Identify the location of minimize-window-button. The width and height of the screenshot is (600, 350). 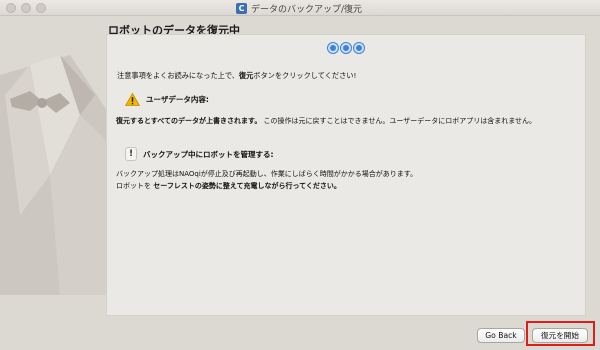
(26, 8).